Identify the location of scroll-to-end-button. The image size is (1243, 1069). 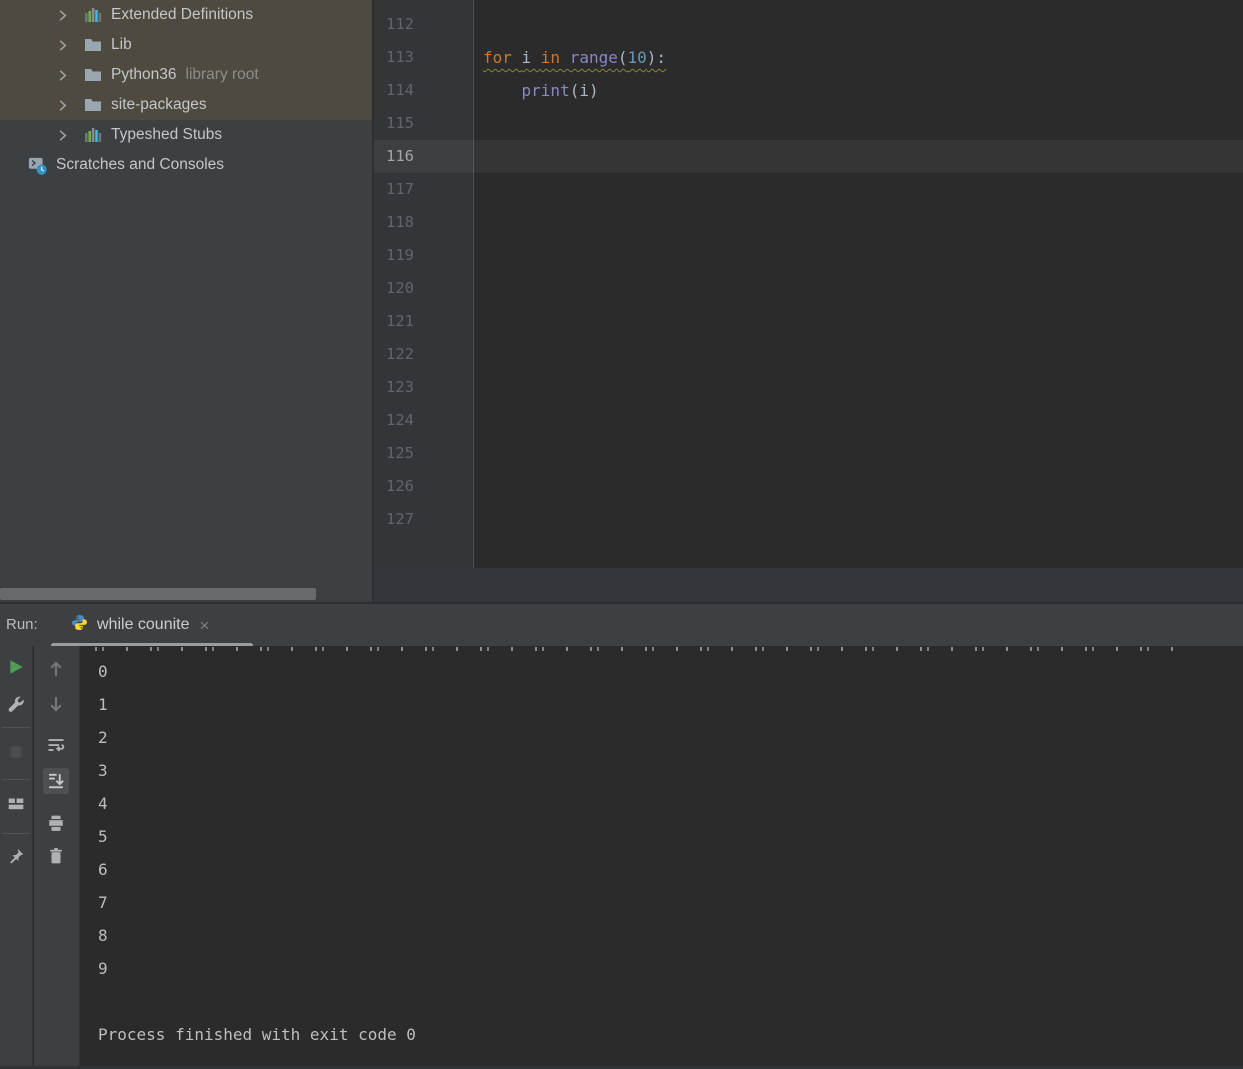
(56, 781).